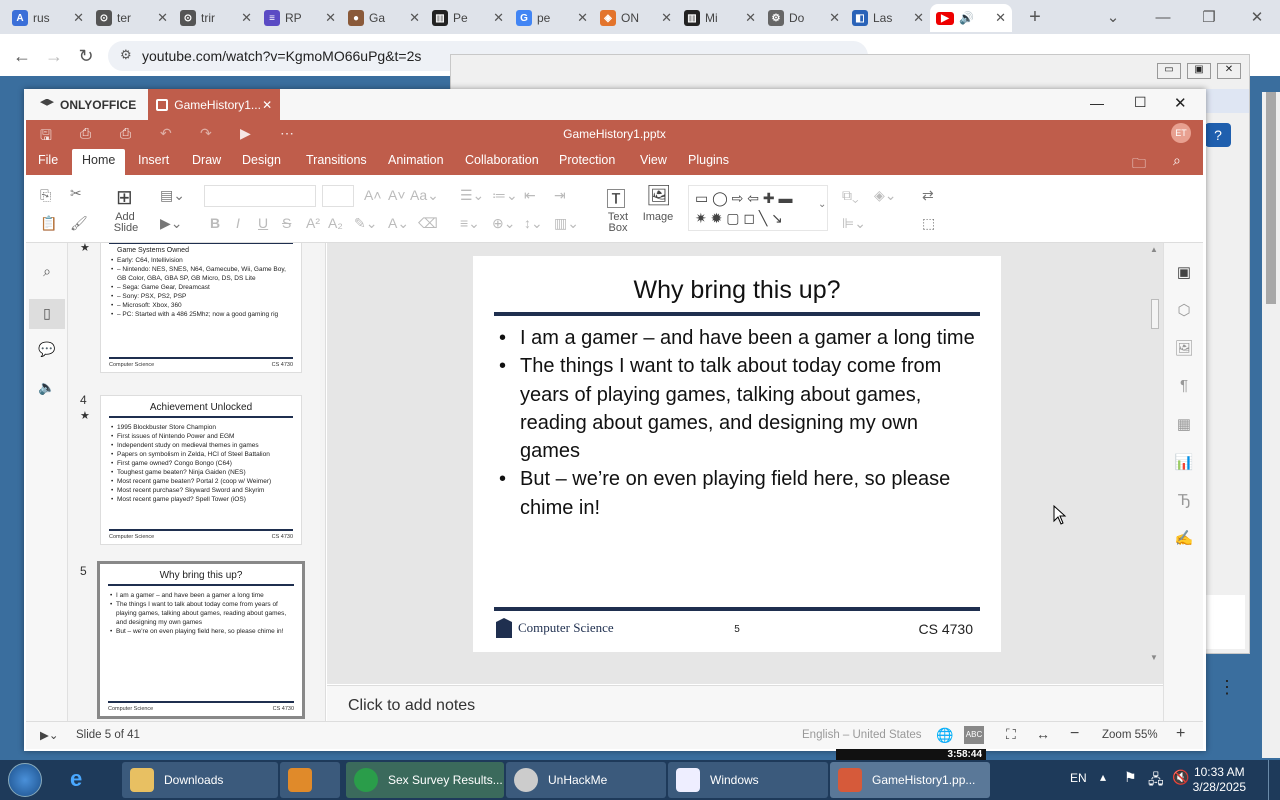 This screenshot has height=800, width=1280. Describe the element at coordinates (822, 204) in the screenshot. I see `shapes-more-icon: ⌄` at that location.